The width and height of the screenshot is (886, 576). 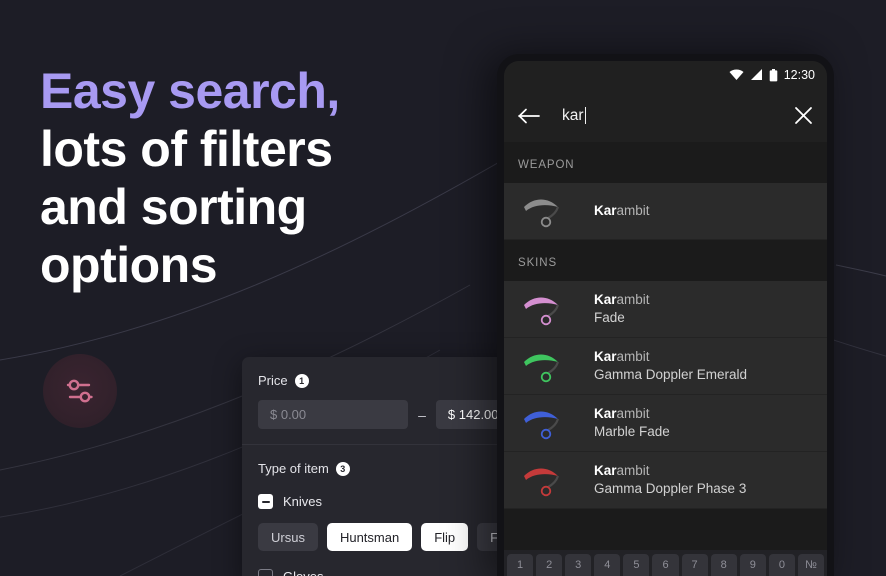 What do you see at coordinates (694, 565) in the screenshot?
I see `key-7: 7` at bounding box center [694, 565].